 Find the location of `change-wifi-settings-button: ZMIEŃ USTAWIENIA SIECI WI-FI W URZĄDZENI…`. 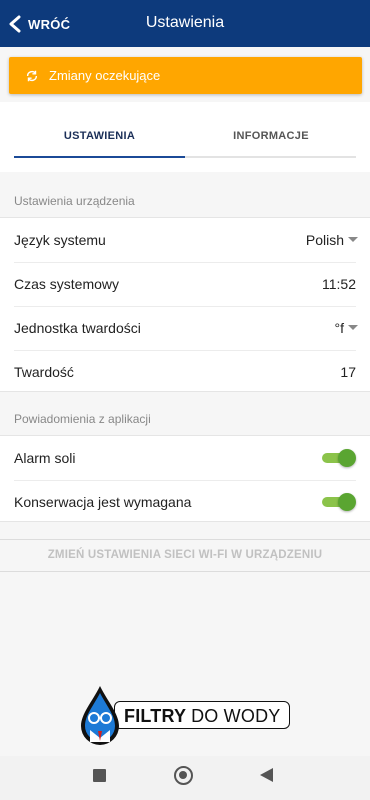

change-wifi-settings-button: ZMIEŃ USTAWIENIA SIECI WI-FI W URZĄDZENI… is located at coordinates (185, 555).